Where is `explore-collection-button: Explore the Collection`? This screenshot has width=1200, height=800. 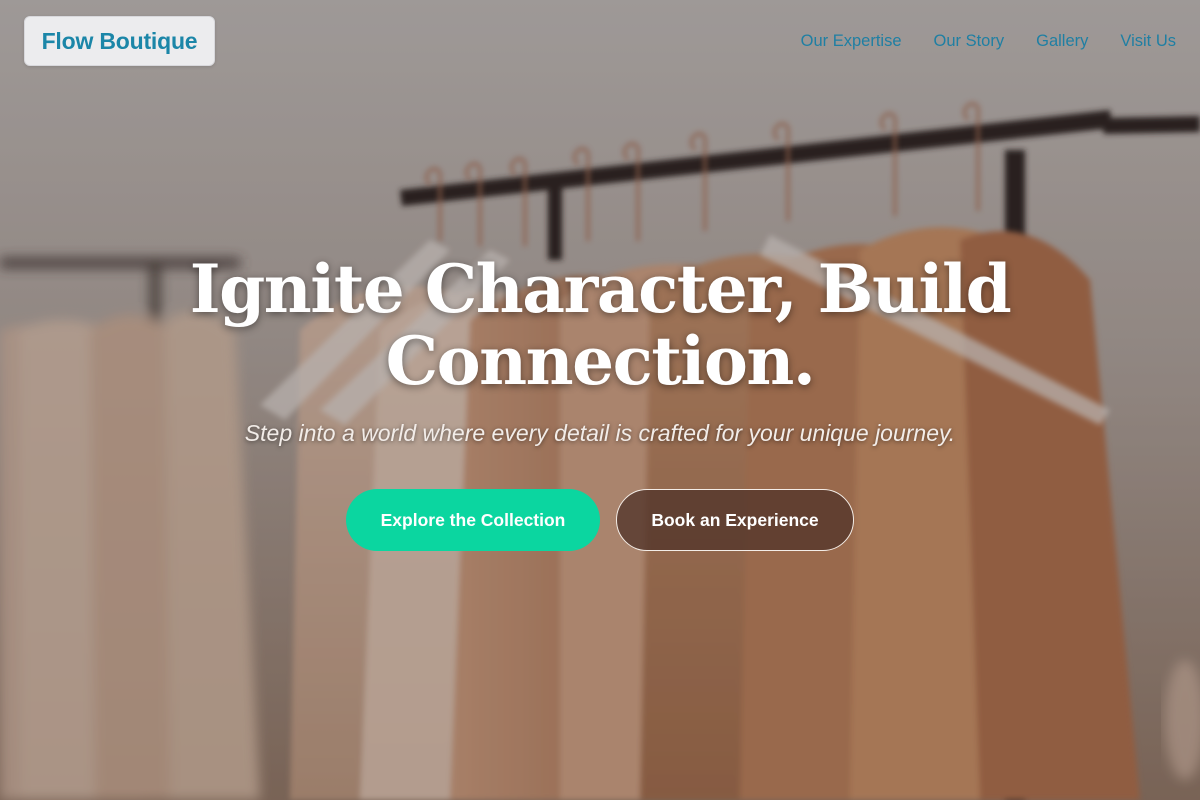
explore-collection-button: Explore the Collection is located at coordinates (473, 520).